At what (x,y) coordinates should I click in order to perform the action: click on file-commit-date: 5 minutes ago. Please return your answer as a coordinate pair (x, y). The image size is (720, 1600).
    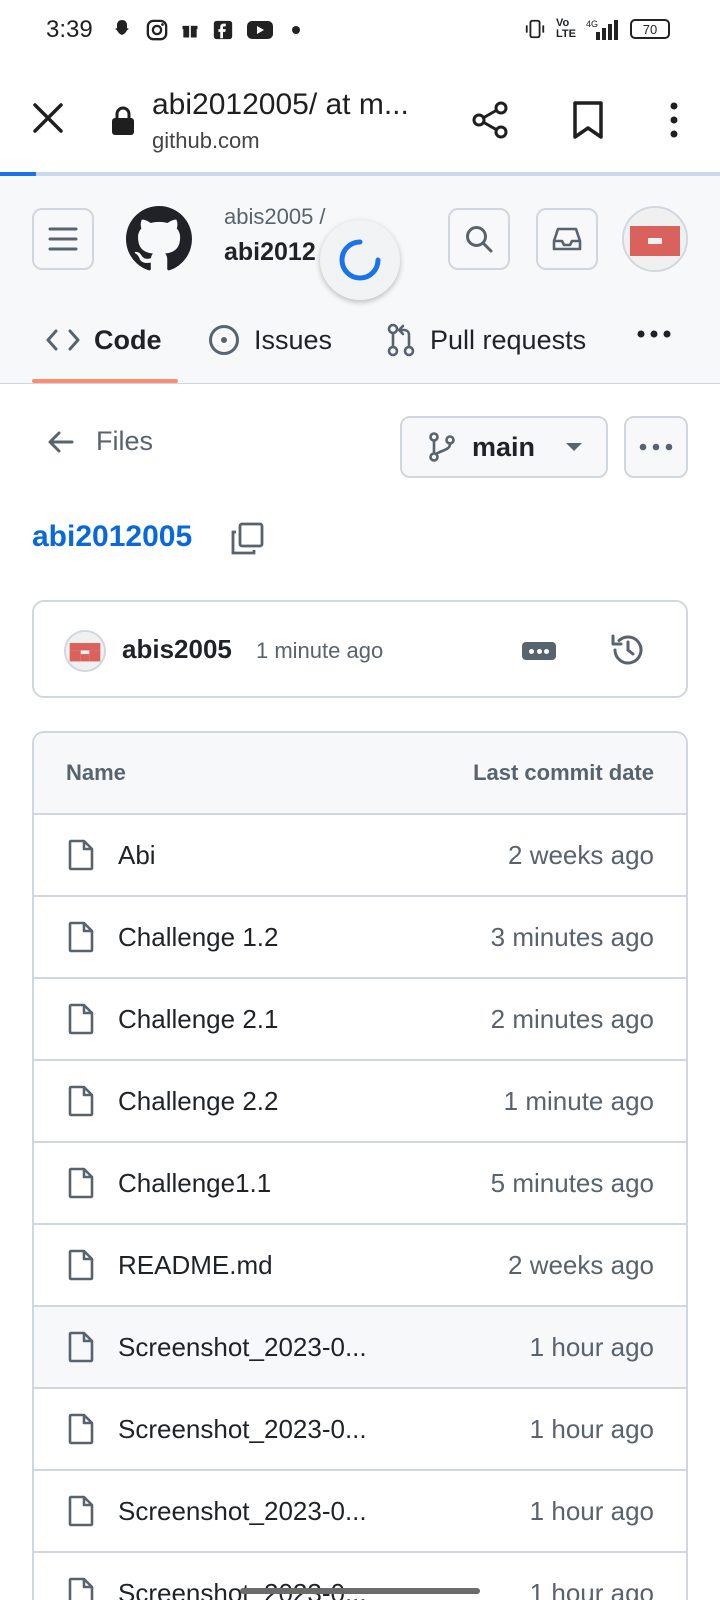
    Looking at the image, I should click on (572, 1182).